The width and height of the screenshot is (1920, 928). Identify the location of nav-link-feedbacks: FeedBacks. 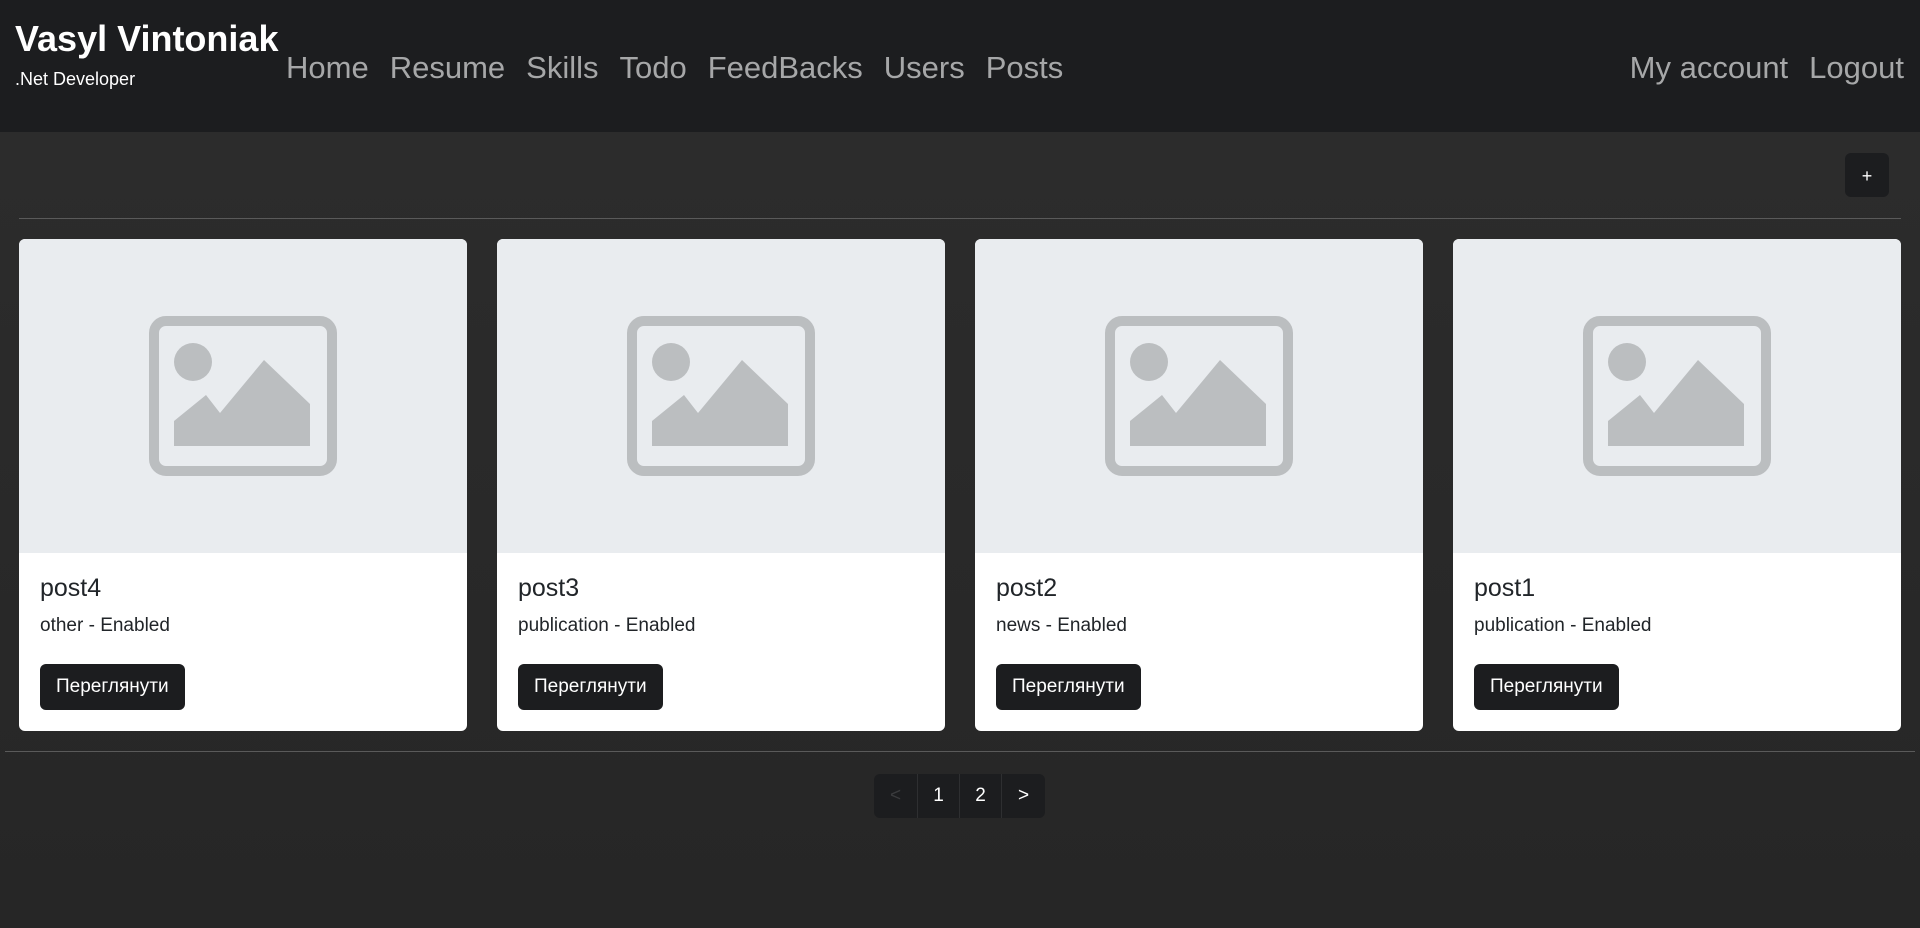
(785, 68).